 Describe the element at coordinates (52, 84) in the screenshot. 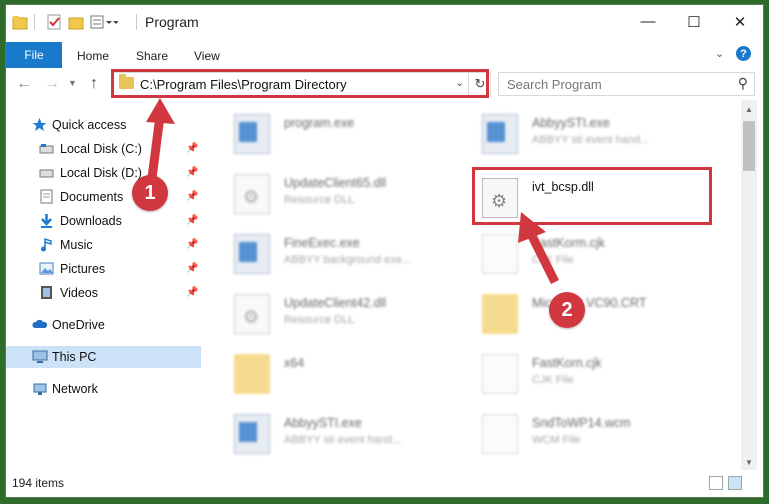

I see `forward-arrow-icon: →` at that location.